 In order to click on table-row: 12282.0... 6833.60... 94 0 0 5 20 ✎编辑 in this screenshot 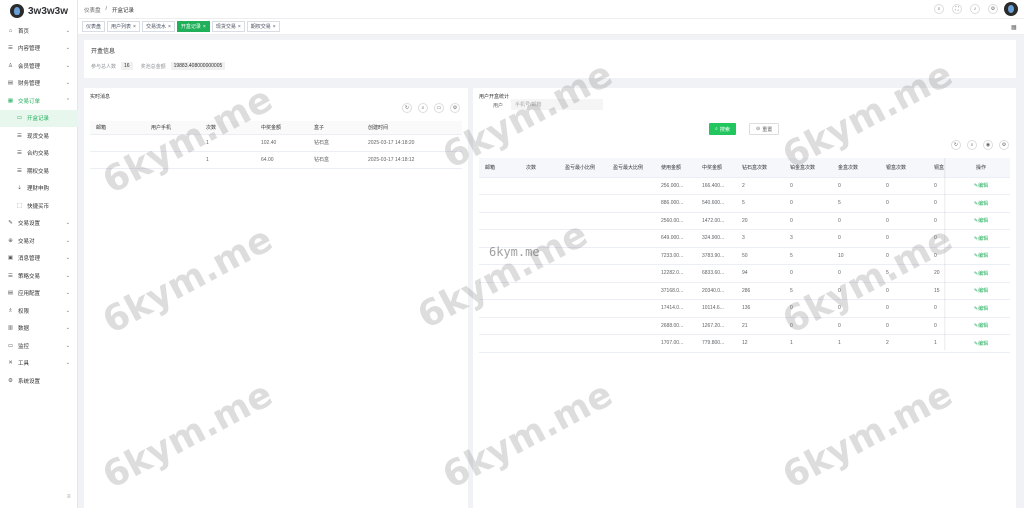, I will do `click(744, 273)`.